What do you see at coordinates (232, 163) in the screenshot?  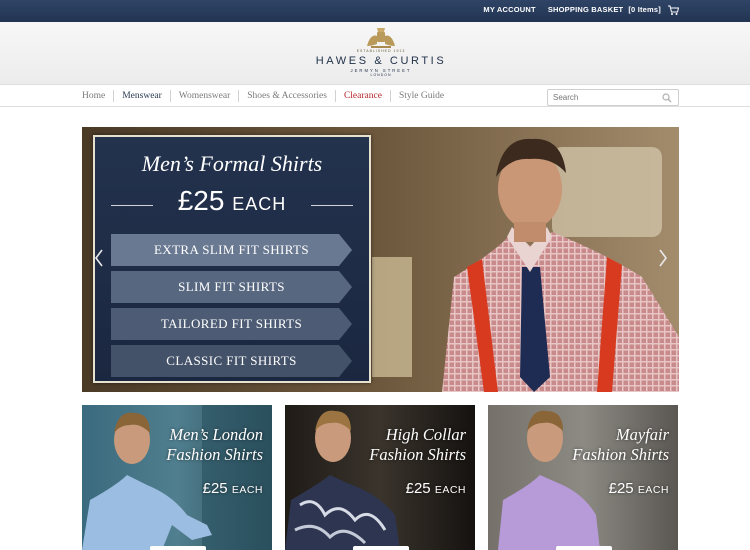 I see `panel-title: Men’s Formal Shirts` at bounding box center [232, 163].